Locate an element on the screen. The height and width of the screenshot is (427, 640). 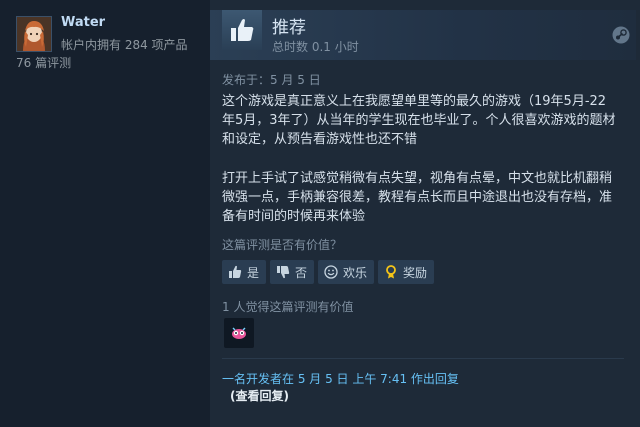
review-verdict: 推荐 is located at coordinates (289, 28).